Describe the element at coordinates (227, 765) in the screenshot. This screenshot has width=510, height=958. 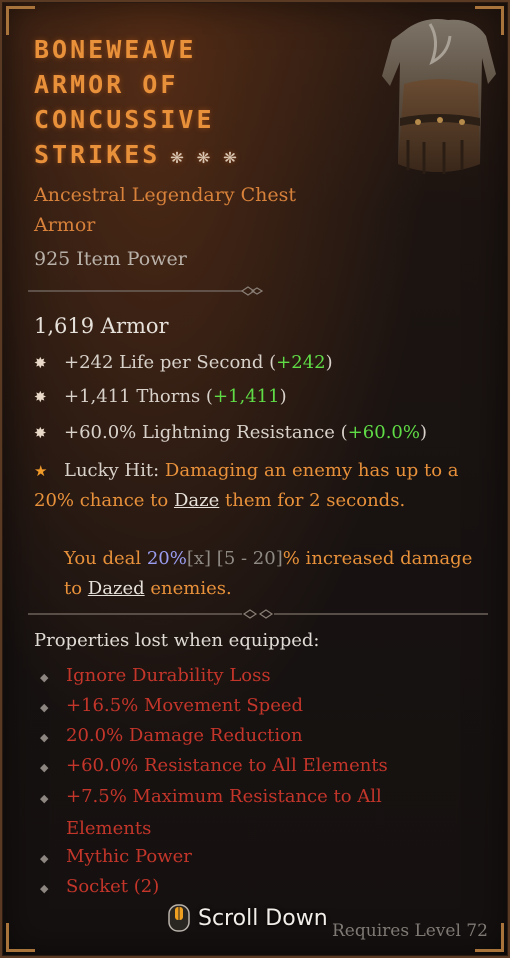
I see `lost-property-text: +60.0% Resistance to All Elements` at that location.